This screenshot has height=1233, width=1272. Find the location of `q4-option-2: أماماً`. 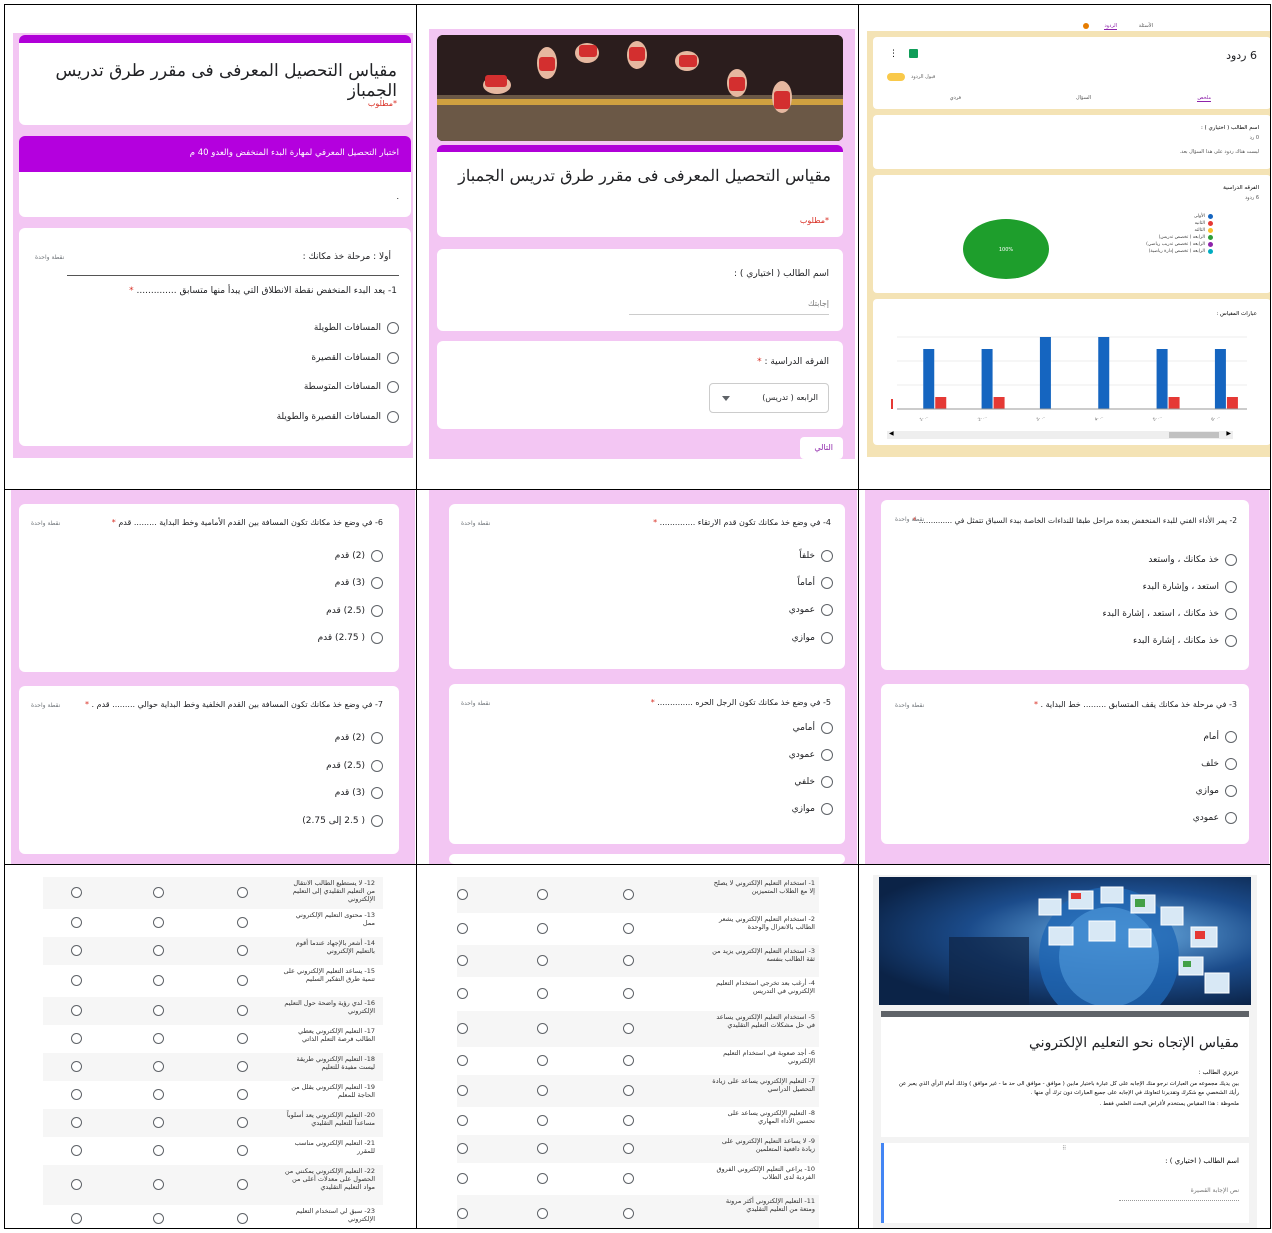

q4-option-2: أماماً is located at coordinates (815, 583).